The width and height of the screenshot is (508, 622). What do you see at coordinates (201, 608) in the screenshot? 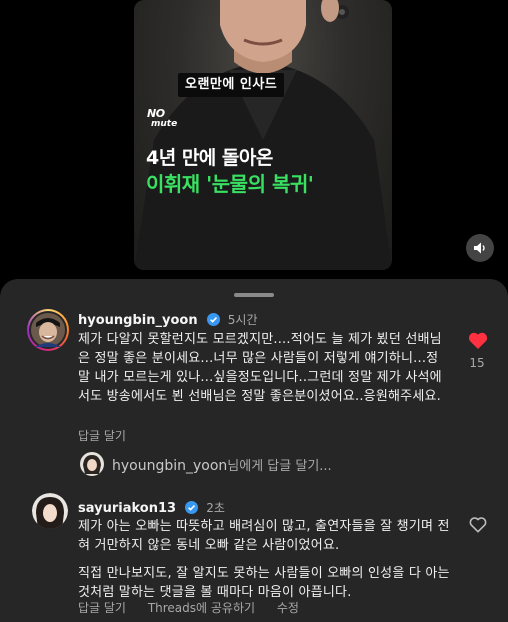
I see `share-to-threads-button: Threads에 공유하기` at bounding box center [201, 608].